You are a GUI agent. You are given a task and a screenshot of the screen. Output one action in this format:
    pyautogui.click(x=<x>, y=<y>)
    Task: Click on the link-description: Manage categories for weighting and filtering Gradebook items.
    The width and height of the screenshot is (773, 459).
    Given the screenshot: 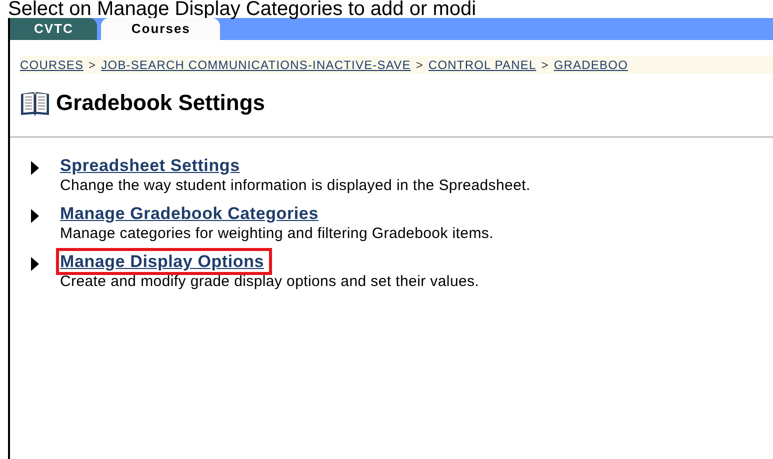 What is the action you would take?
    pyautogui.click(x=277, y=233)
    